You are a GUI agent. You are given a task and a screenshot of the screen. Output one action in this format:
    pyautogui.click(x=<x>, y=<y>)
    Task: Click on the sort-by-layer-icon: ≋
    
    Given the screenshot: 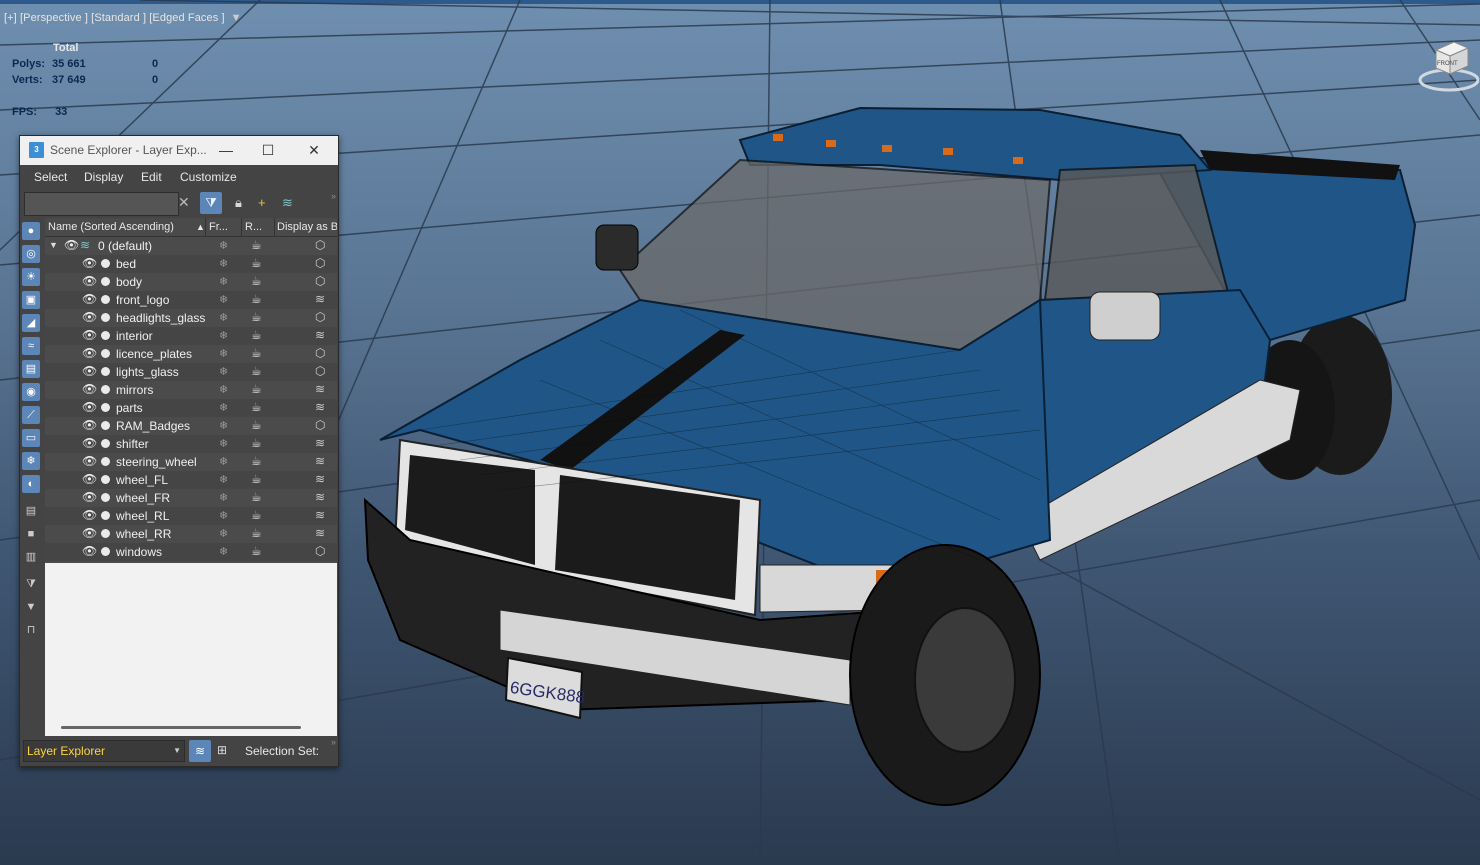 What is the action you would take?
    pyautogui.click(x=200, y=751)
    